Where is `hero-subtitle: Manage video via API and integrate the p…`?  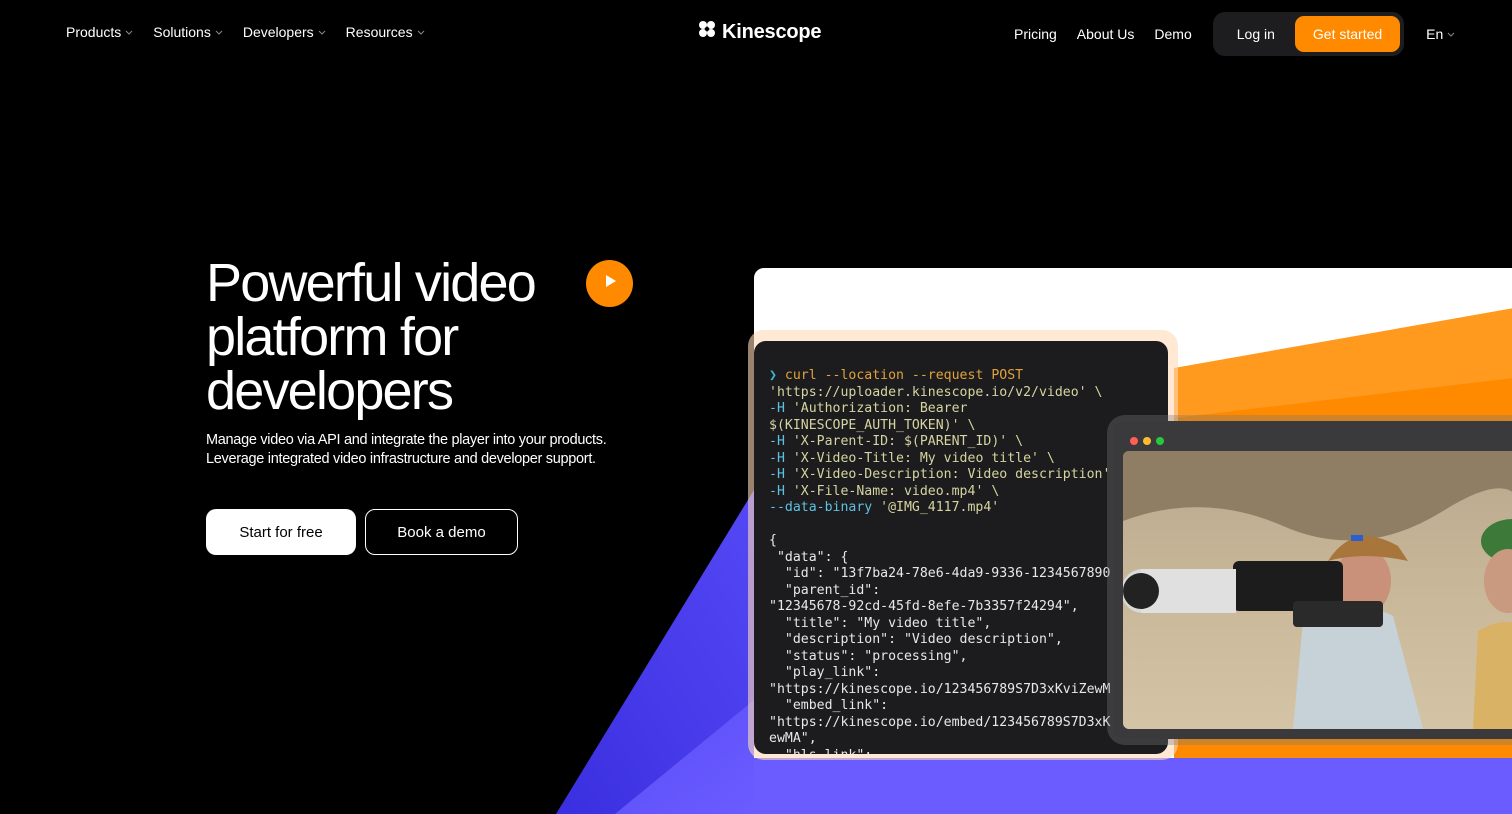
hero-subtitle: Manage video via API and integrate the p… is located at coordinates (426, 450).